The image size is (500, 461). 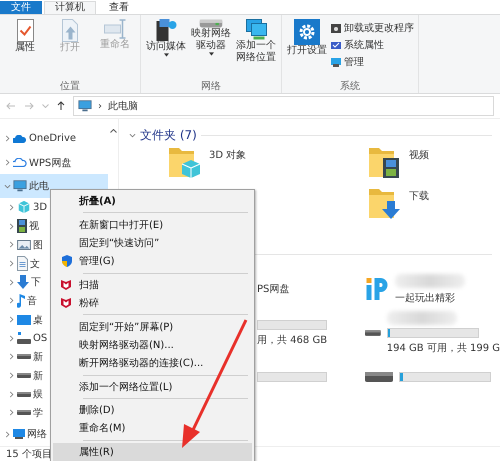 I want to click on group-label: 网络, so click(x=211, y=86).